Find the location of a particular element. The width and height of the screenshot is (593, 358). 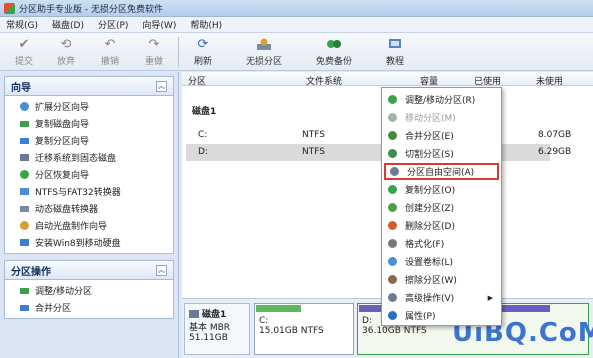

context-menu-item: 合并分区(E) is located at coordinates (441, 135).